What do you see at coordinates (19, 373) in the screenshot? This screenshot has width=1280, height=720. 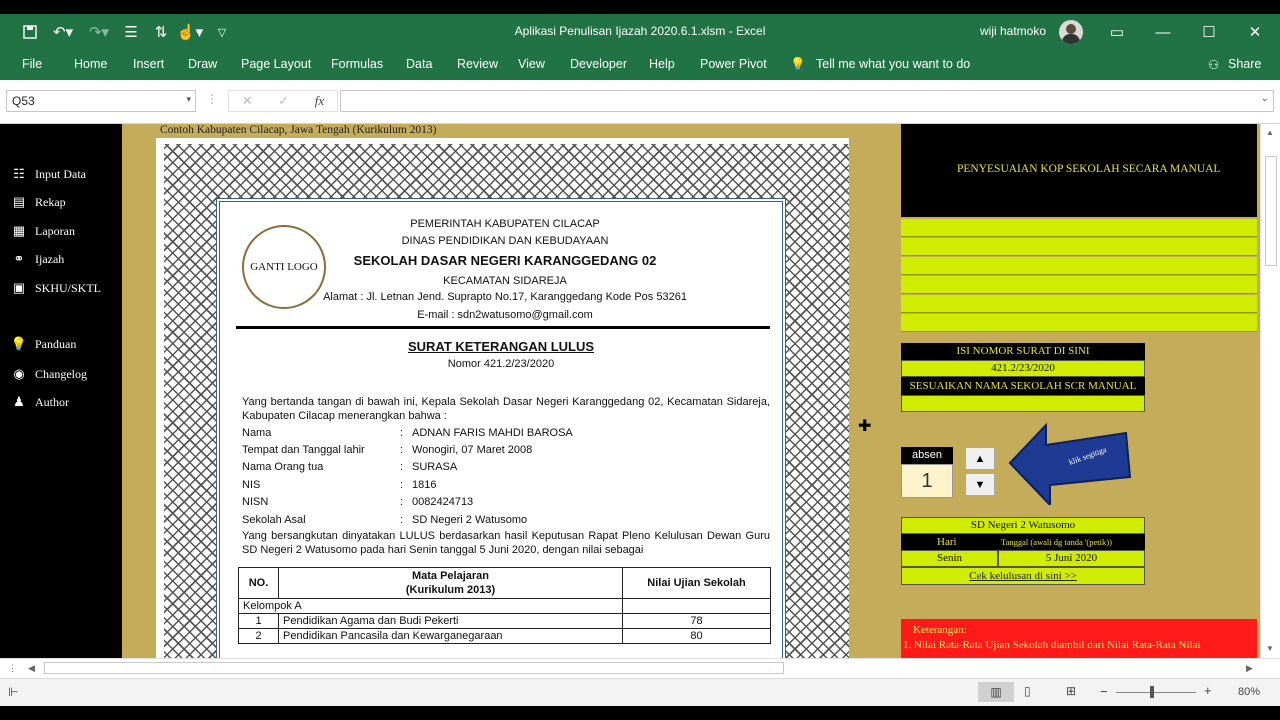 I see `eye-icon: ◉` at bounding box center [19, 373].